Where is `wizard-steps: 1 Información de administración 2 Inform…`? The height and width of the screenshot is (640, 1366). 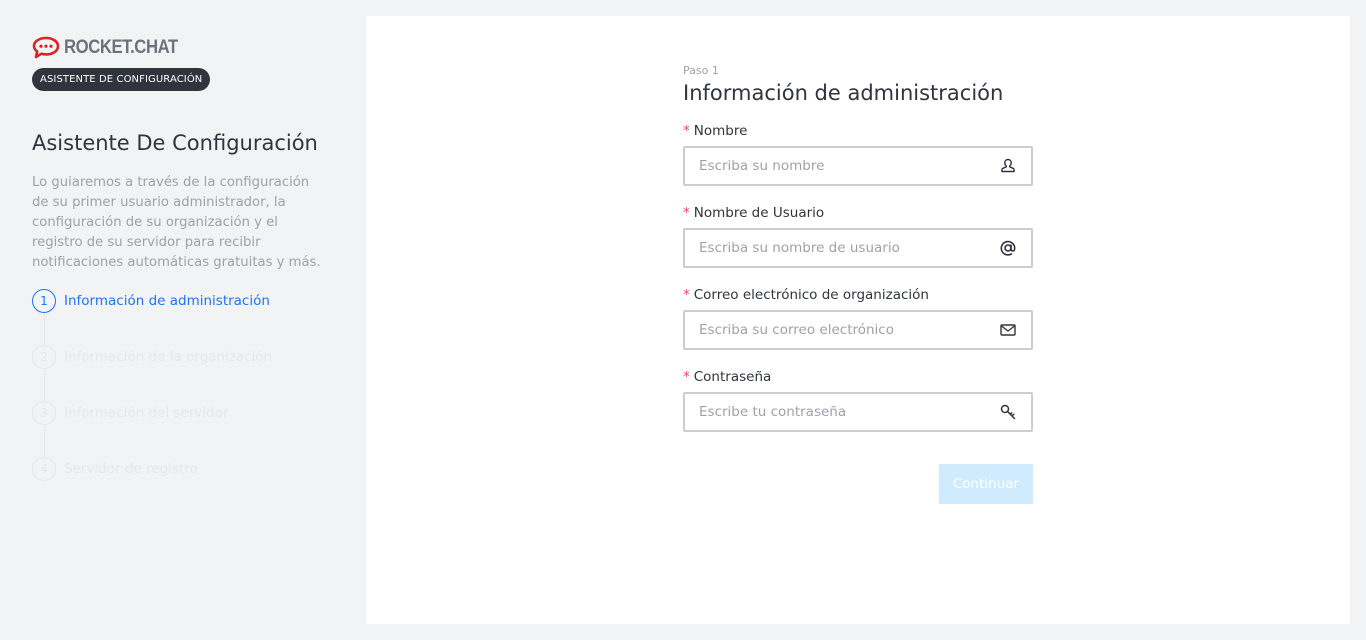
wizard-steps: 1 Información de administración 2 Inform… is located at coordinates (177, 385).